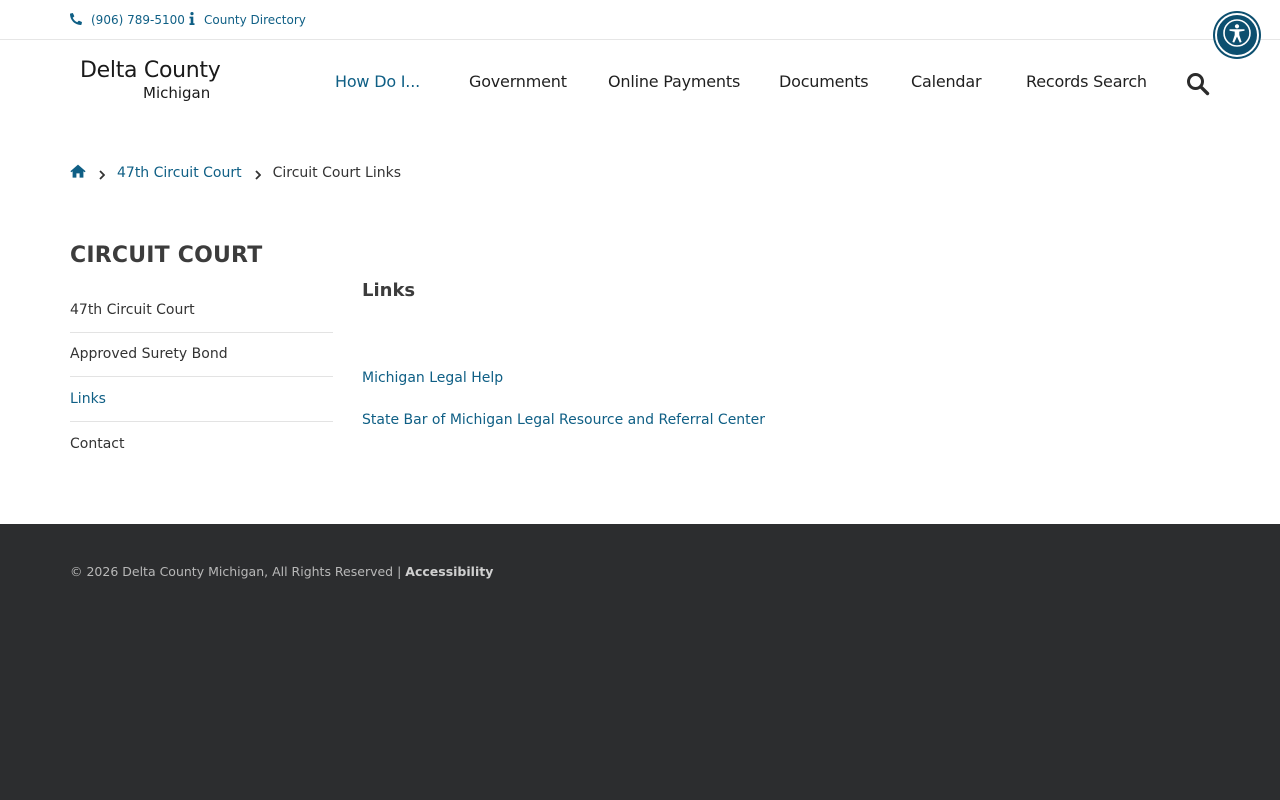  I want to click on search-button, so click(1198, 84).